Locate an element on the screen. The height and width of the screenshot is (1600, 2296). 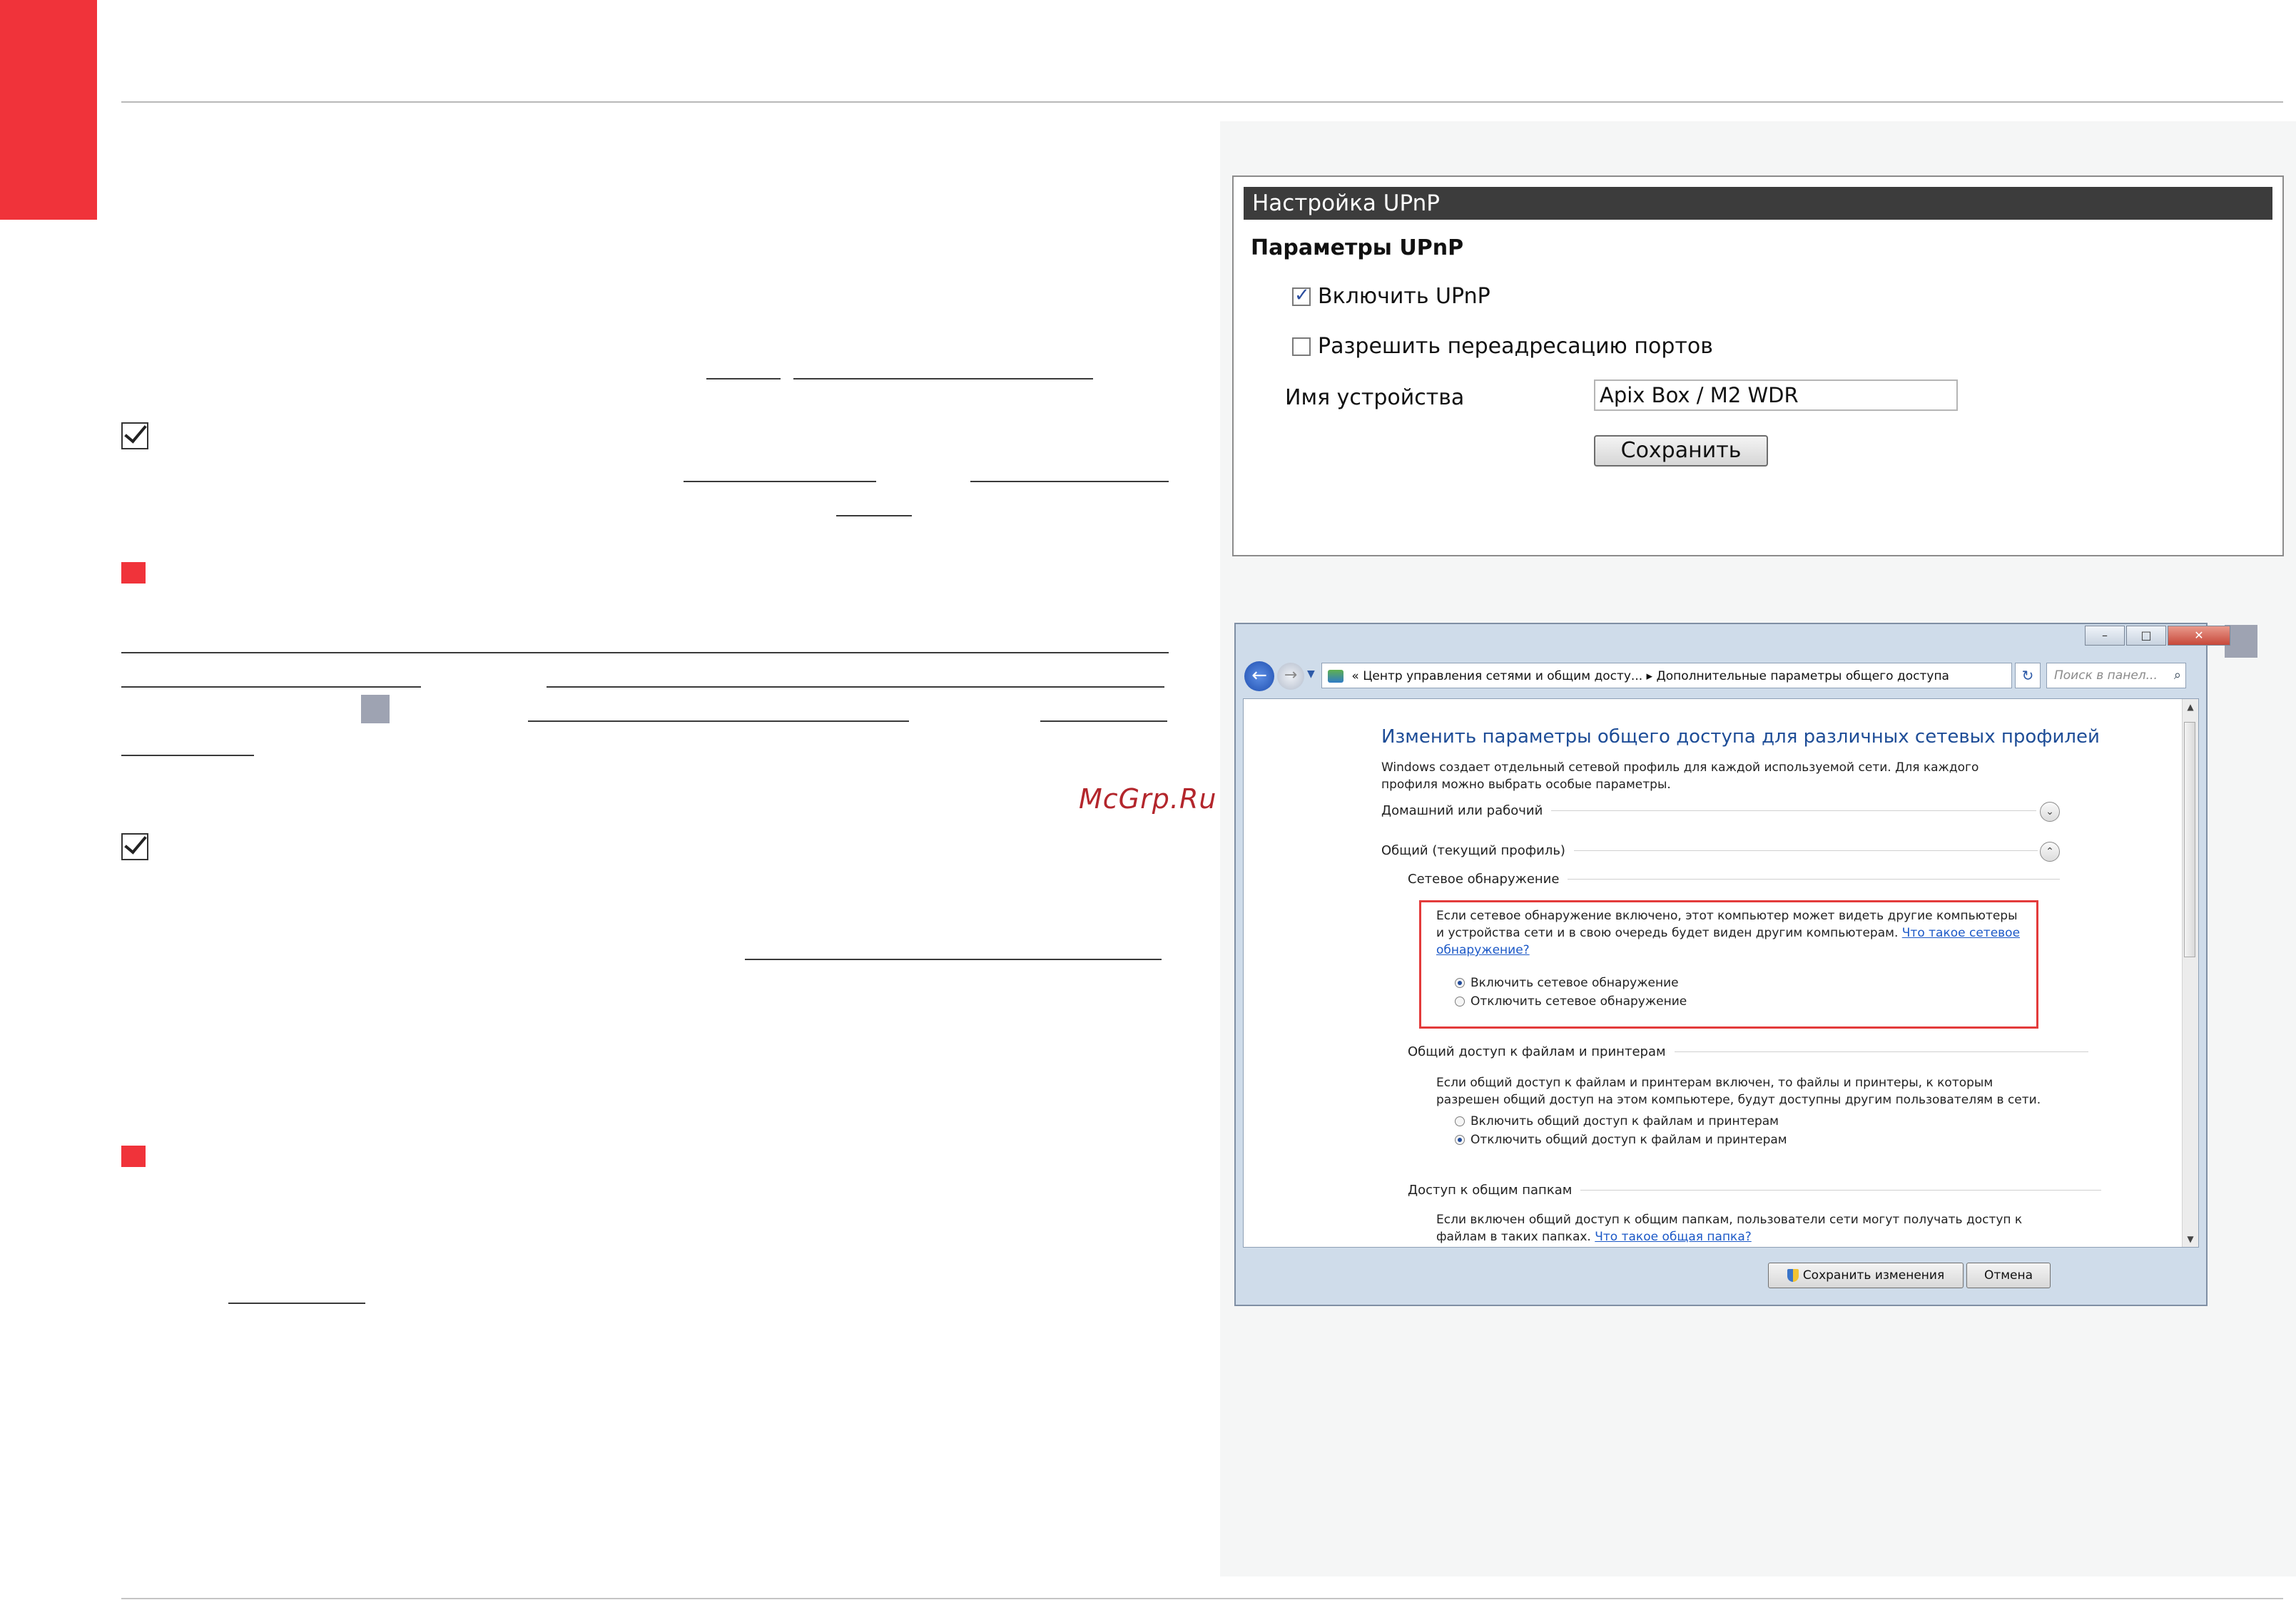
figure-reference-tag is located at coordinates (375, 709).